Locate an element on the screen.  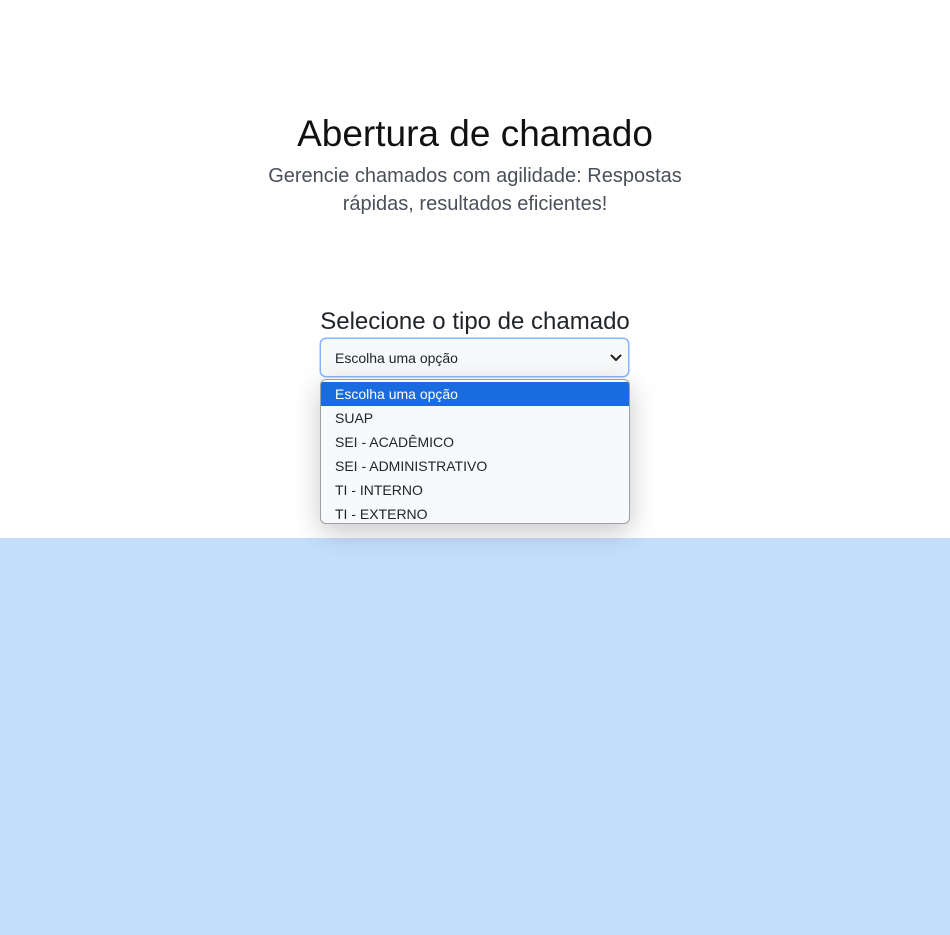
chevron-down-icon is located at coordinates (616, 357).